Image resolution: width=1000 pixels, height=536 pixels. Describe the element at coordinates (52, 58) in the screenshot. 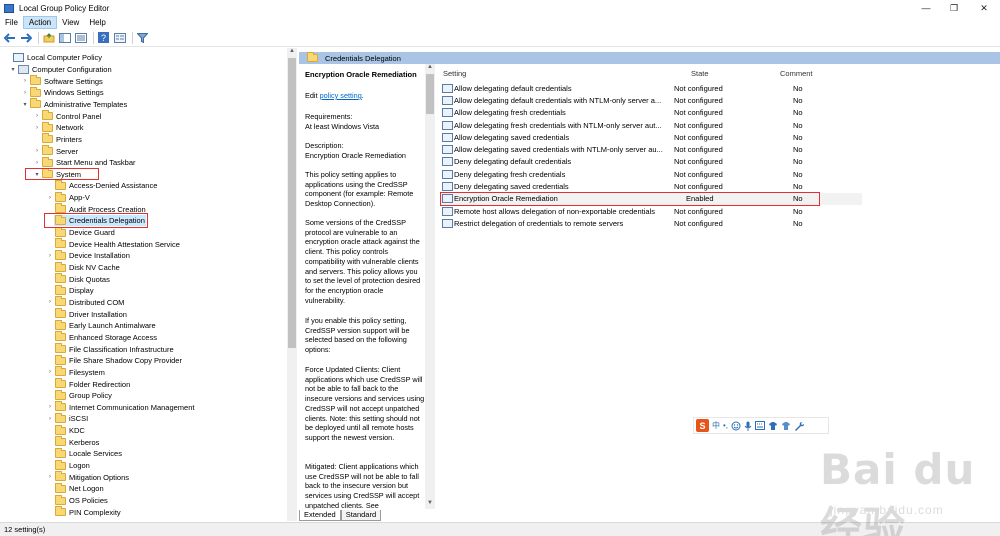

I see `tree-item-local-computer-policy: Local Computer Policy` at that location.